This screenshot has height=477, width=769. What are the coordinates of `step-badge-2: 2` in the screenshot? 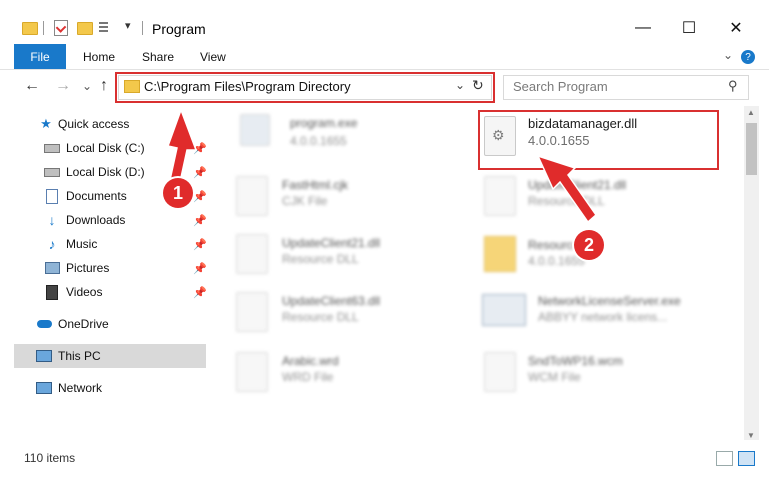 It's located at (589, 245).